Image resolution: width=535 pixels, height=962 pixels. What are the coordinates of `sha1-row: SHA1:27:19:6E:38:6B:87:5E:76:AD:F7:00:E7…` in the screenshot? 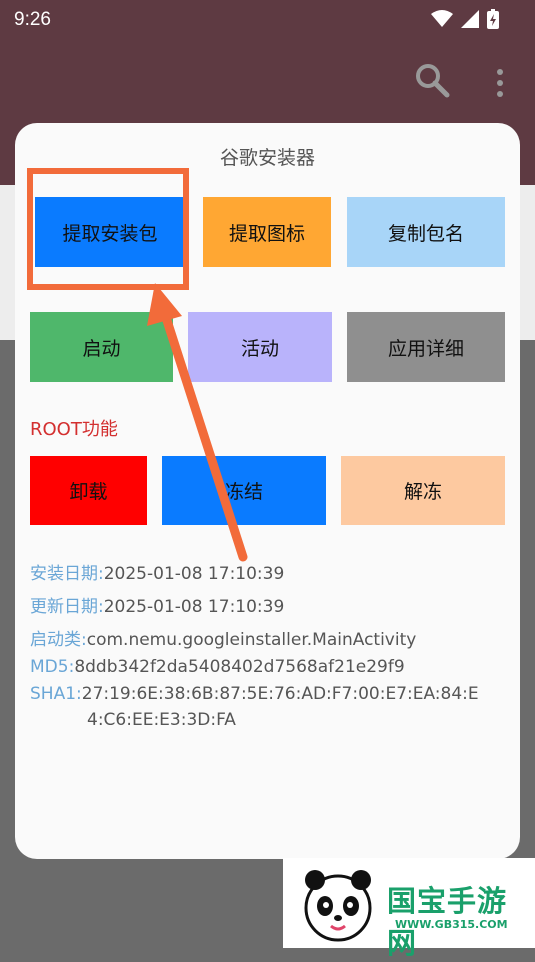 It's located at (254, 694).